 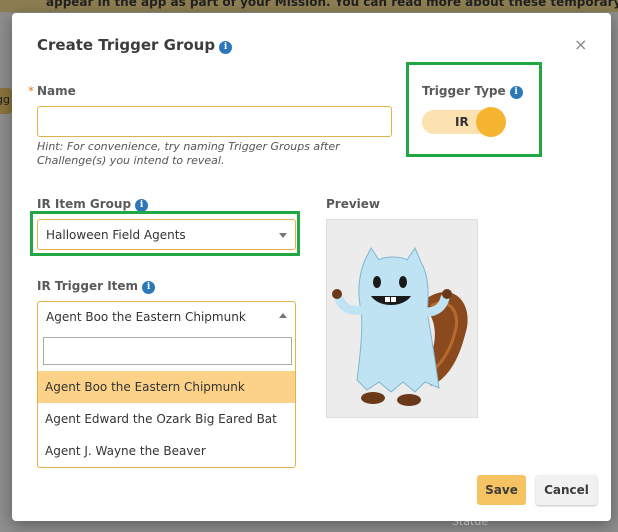 I want to click on modal-title: Create Trigger Group i, so click(x=135, y=45).